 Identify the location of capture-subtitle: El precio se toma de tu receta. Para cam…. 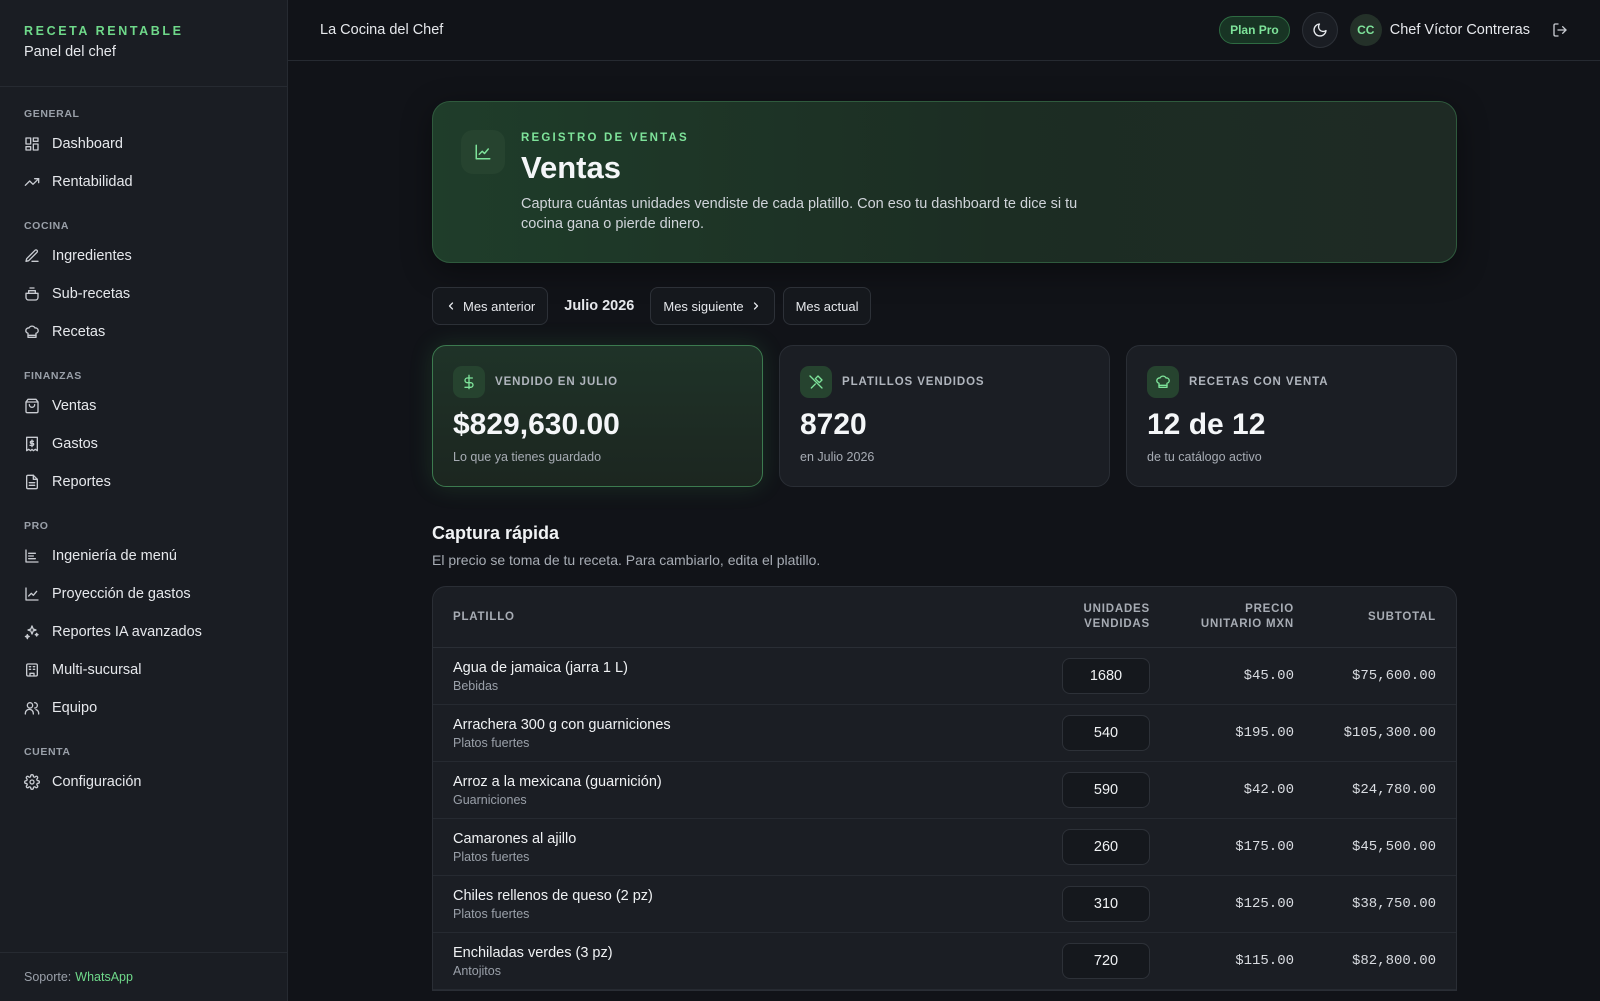
(626, 560).